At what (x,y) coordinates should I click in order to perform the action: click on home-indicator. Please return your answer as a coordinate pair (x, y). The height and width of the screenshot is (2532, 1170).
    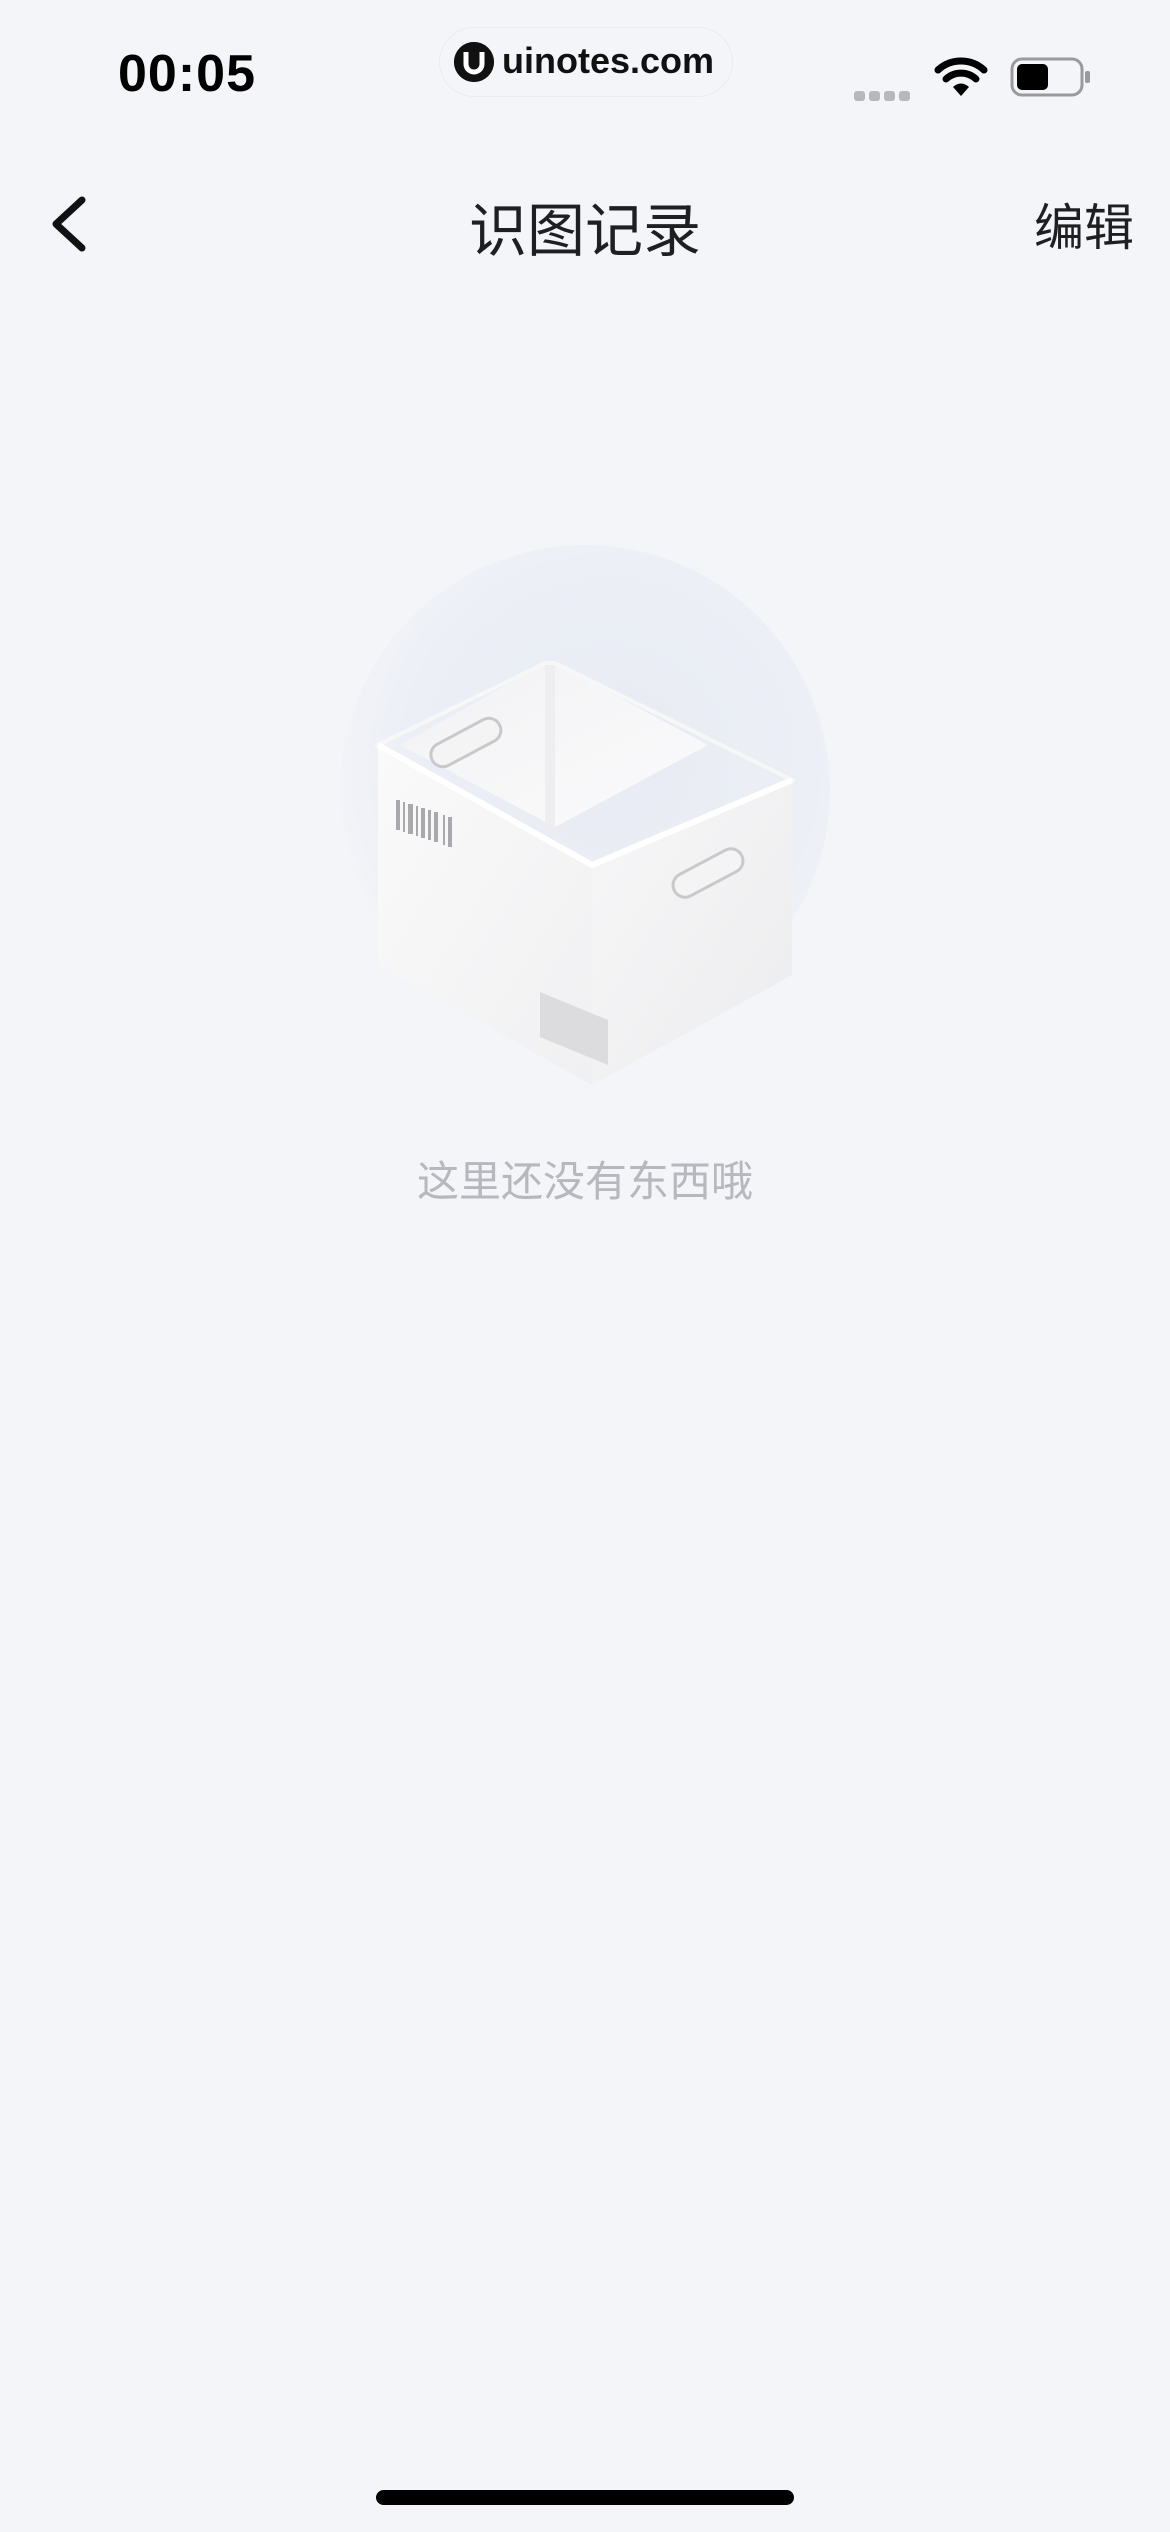
    Looking at the image, I should click on (585, 2497).